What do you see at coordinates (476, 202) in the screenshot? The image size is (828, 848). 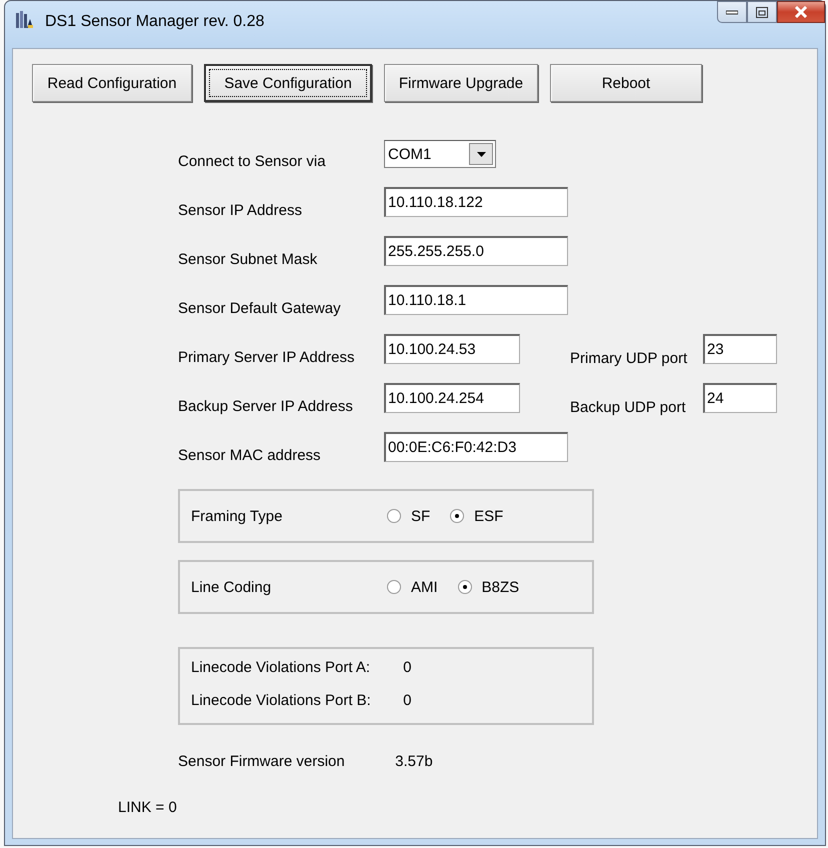 I see `input-field: 10.110.18.122` at bounding box center [476, 202].